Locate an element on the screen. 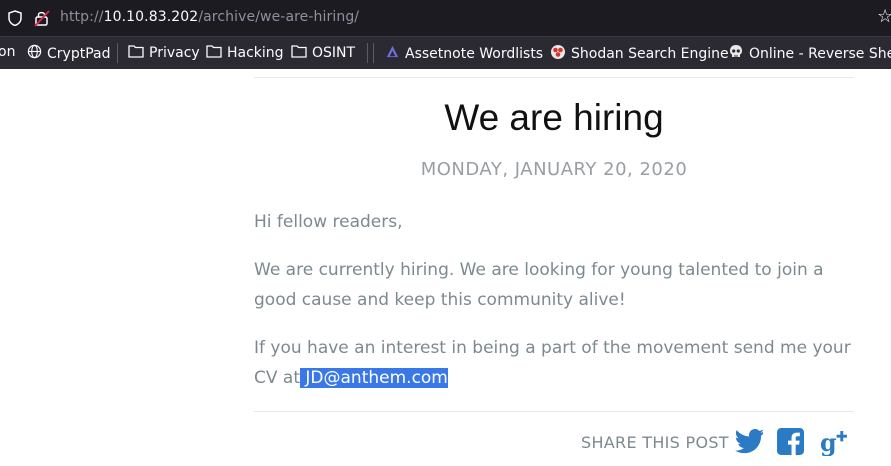  tracking-shield-icon is located at coordinates (15, 20).